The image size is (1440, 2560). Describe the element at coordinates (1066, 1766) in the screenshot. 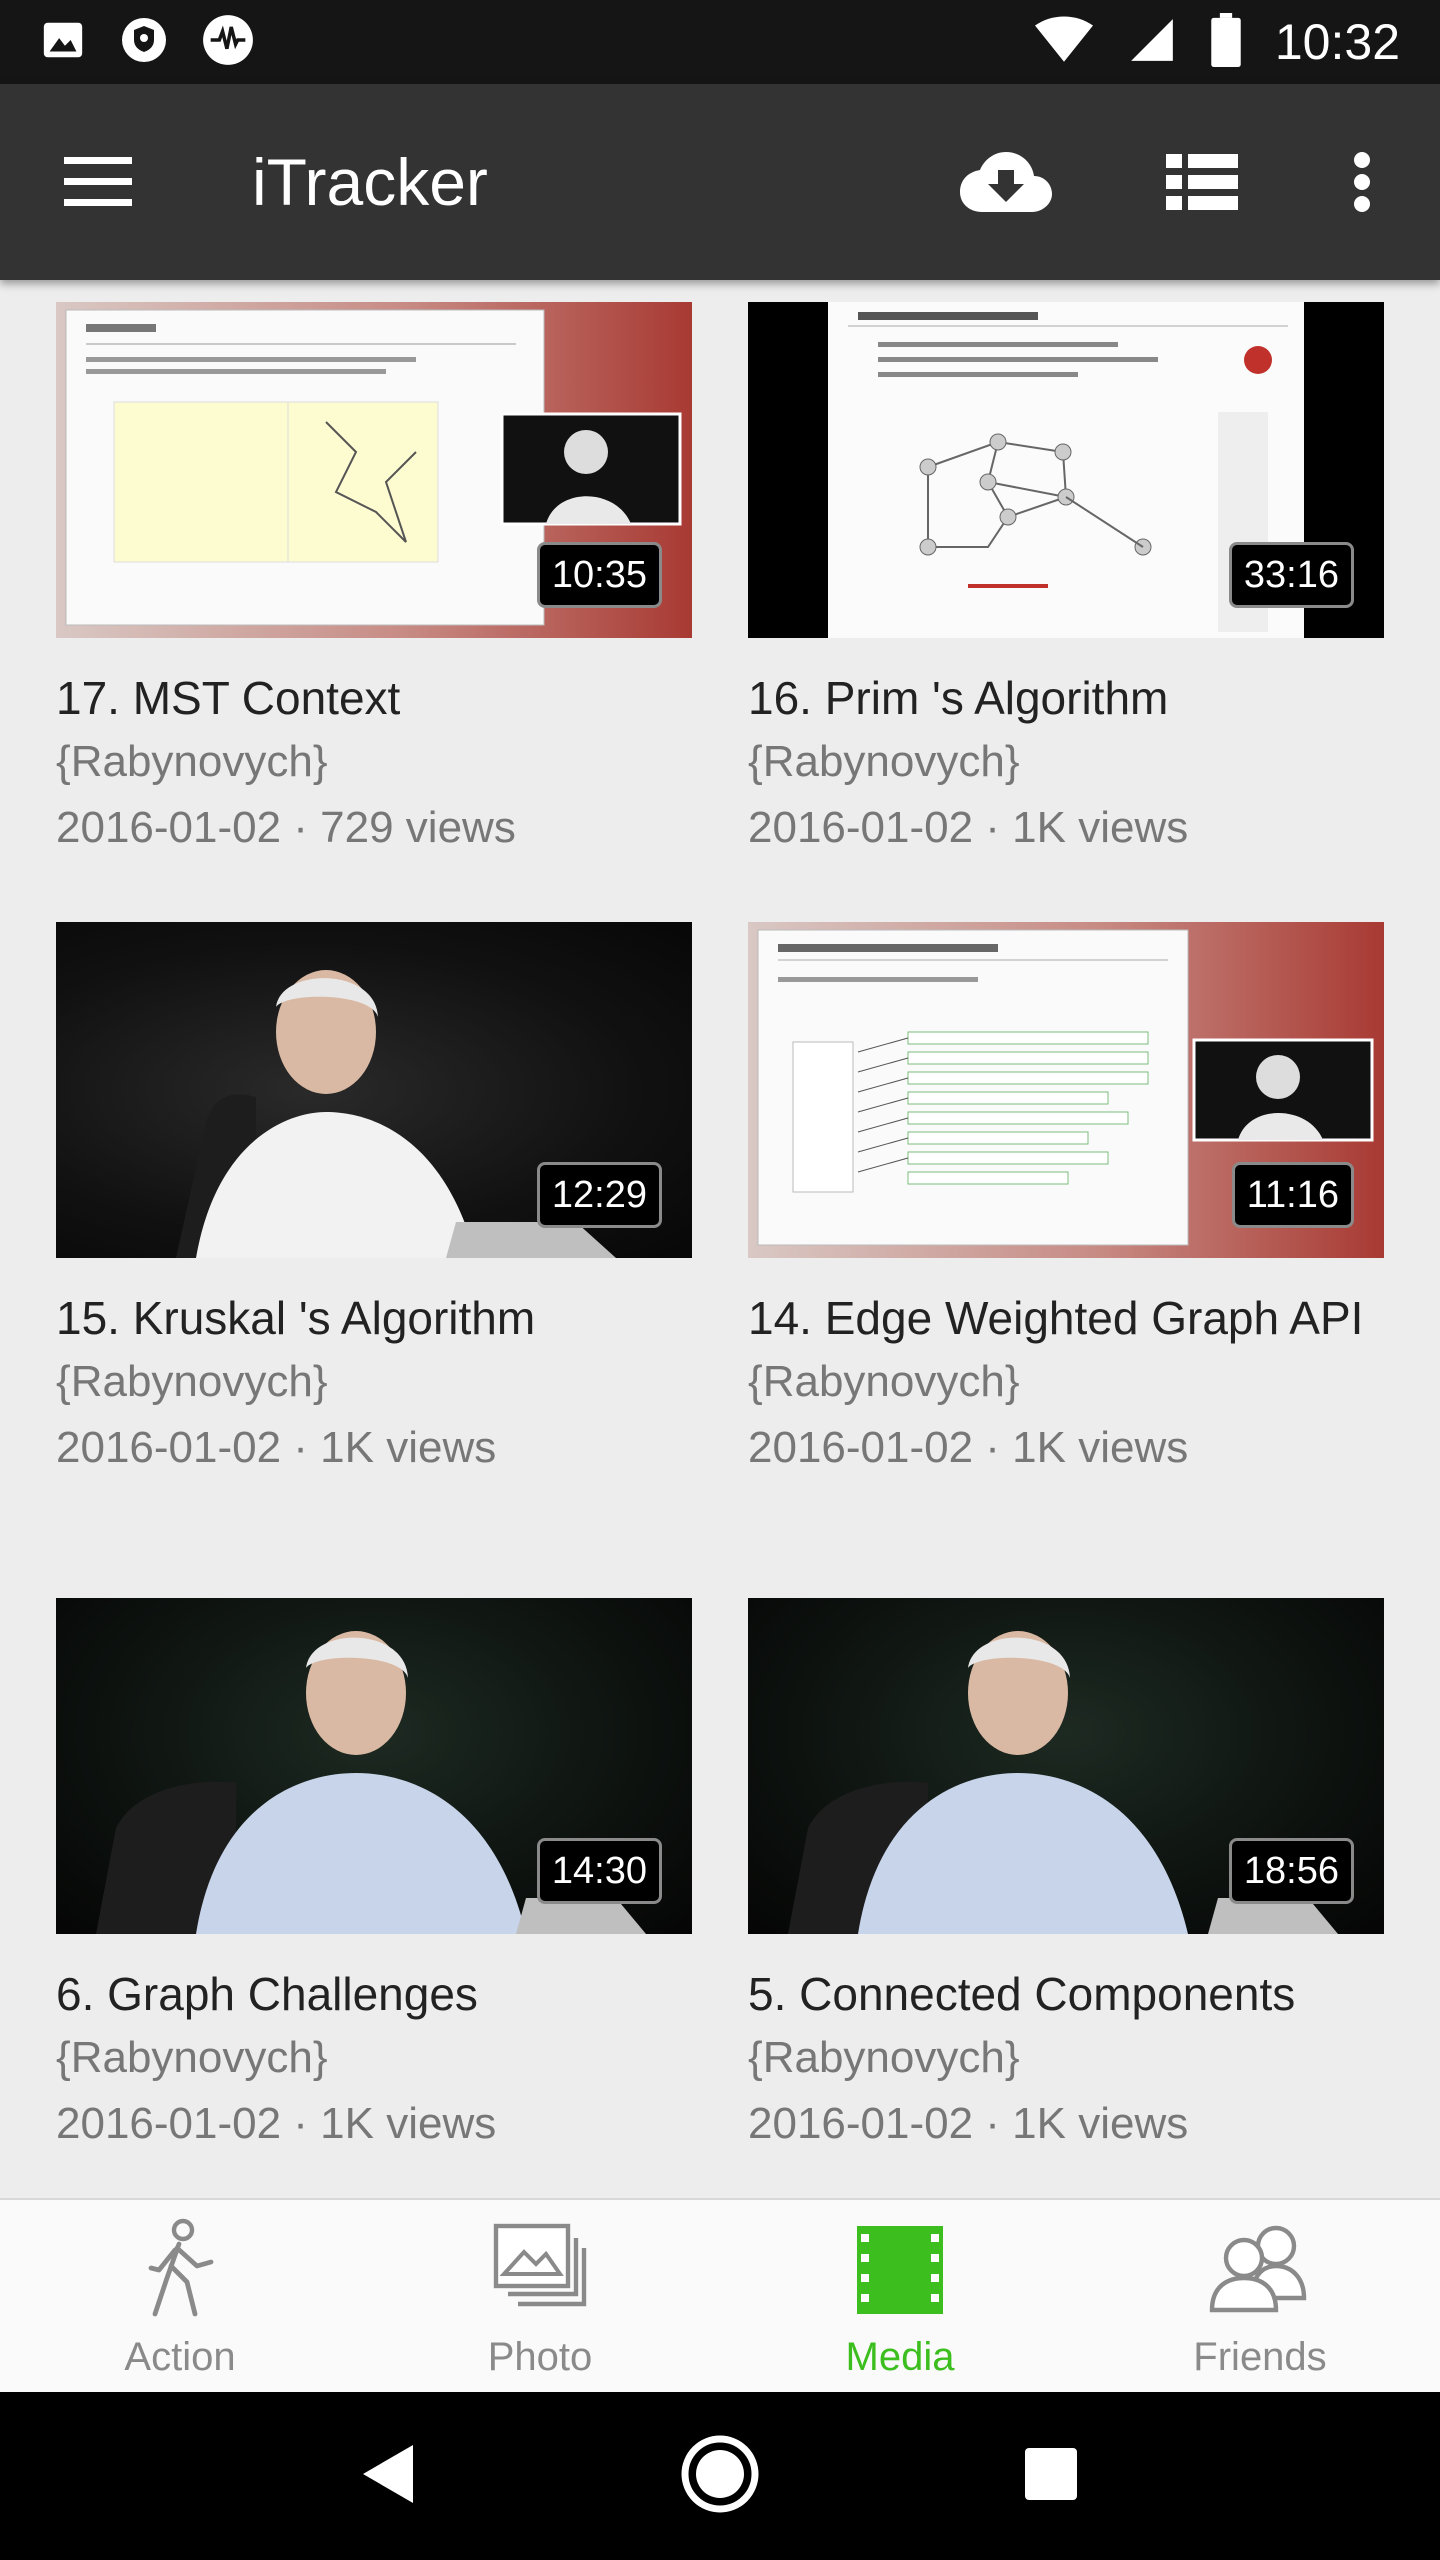

I see `video-thumbnail: 18:56` at that location.